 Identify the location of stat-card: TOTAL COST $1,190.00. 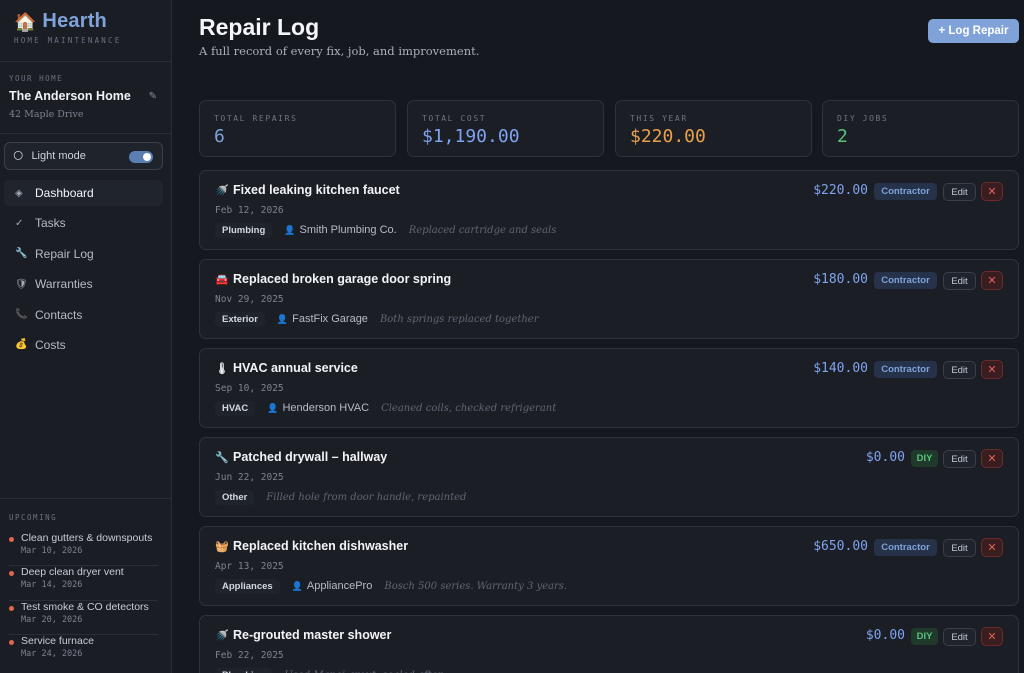
(505, 128).